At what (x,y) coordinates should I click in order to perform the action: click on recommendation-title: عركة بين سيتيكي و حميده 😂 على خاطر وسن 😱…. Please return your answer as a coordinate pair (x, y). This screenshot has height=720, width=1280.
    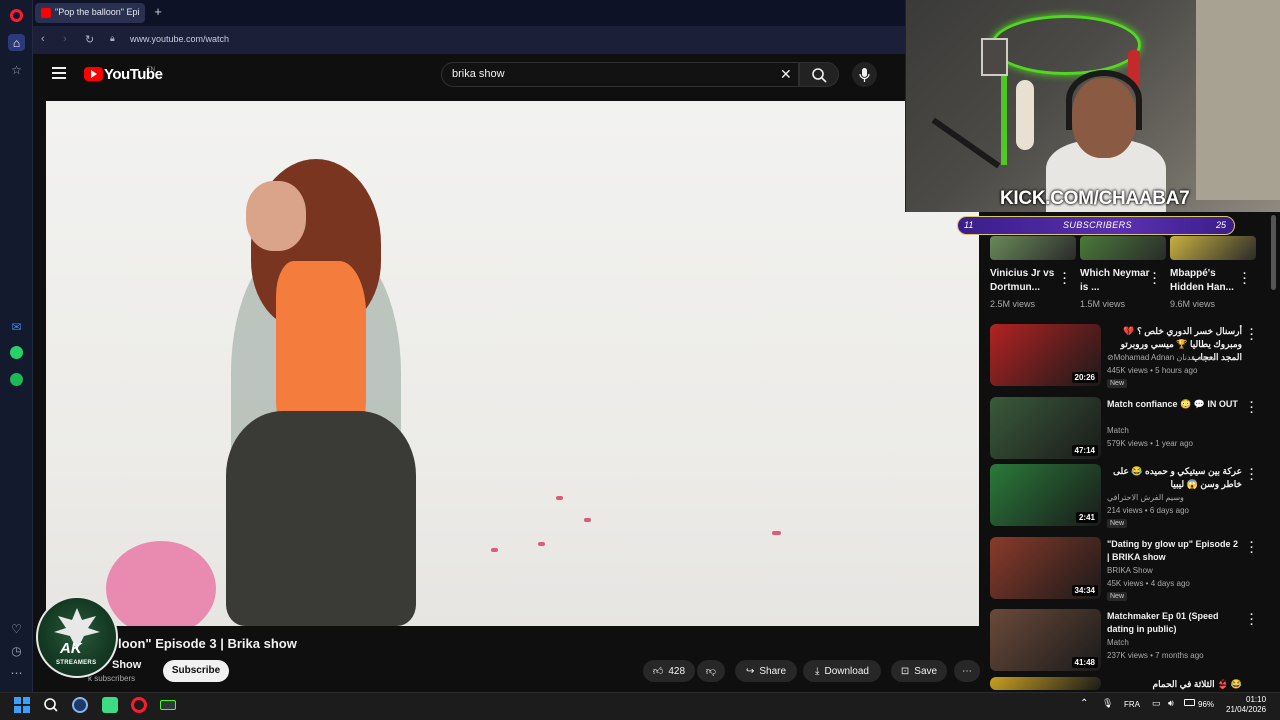
    Looking at the image, I should click on (1174, 478).